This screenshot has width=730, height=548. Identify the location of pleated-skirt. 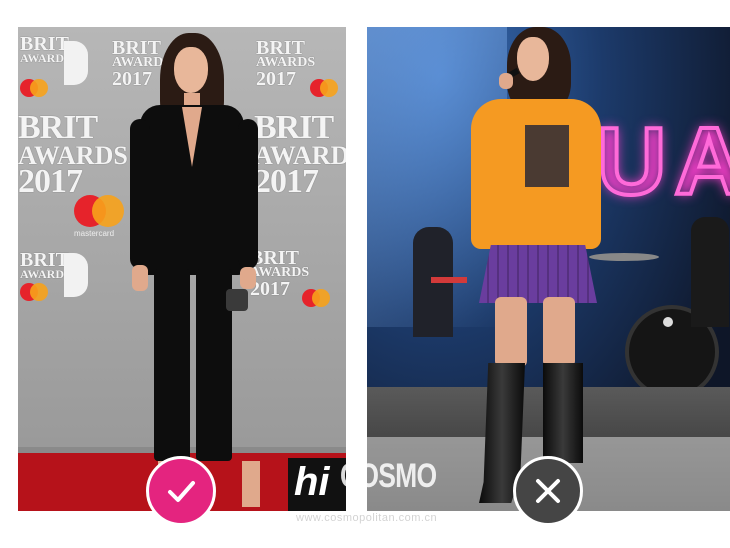
(538, 274).